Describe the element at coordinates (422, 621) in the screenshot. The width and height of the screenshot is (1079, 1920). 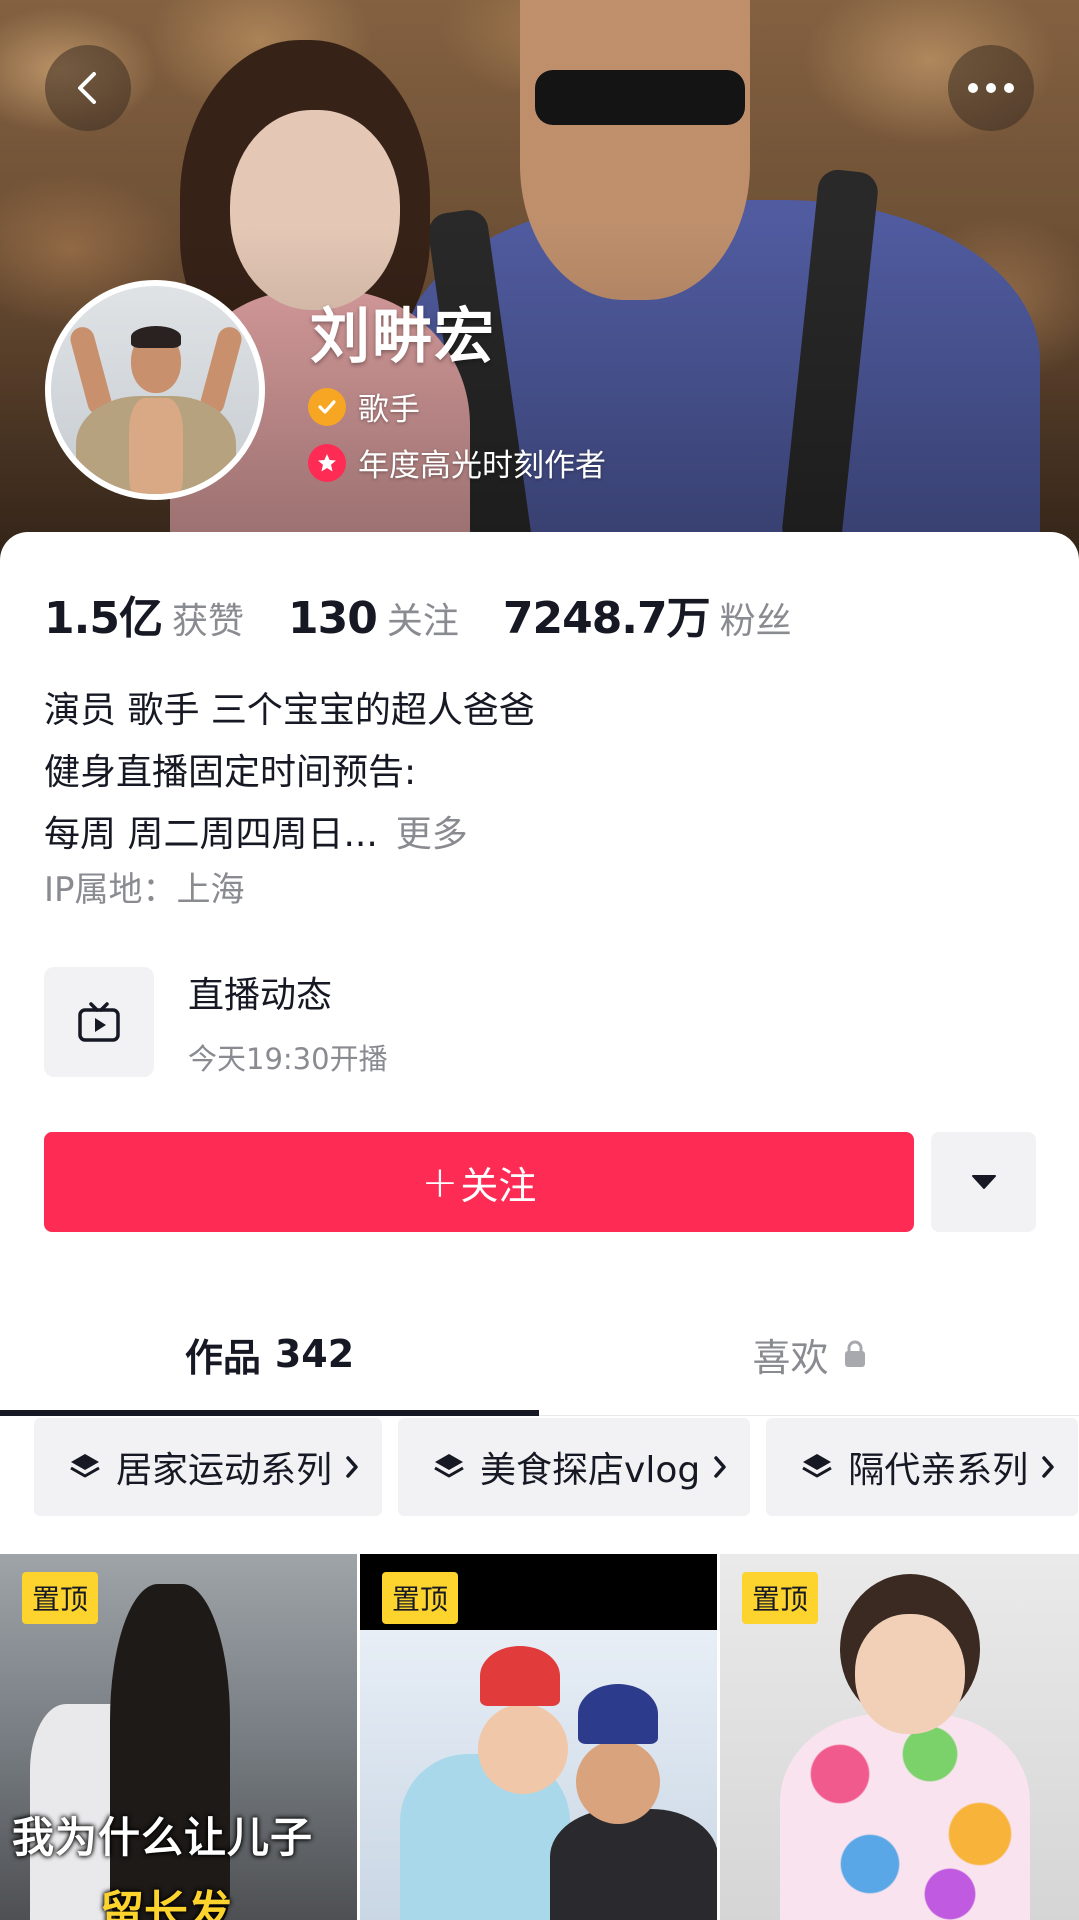
I see `stat-following-label: 关注` at that location.